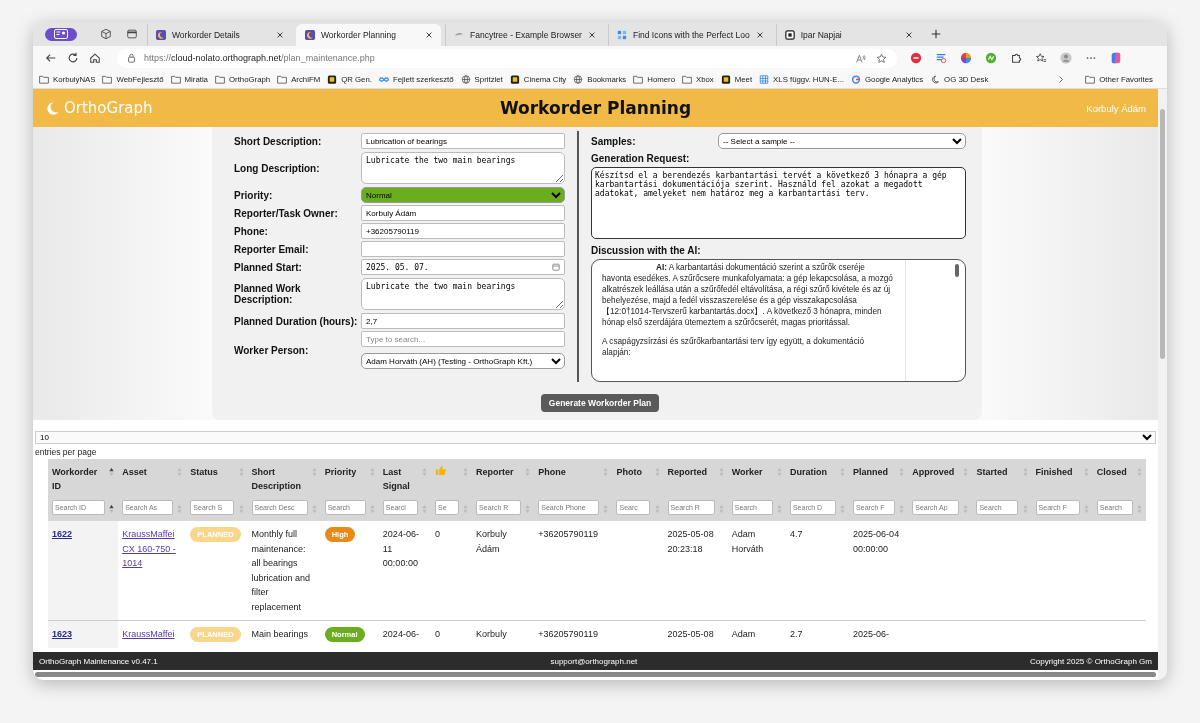 The image size is (1200, 723). What do you see at coordinates (254, 195) in the screenshot?
I see `field-label: Priority:` at bounding box center [254, 195].